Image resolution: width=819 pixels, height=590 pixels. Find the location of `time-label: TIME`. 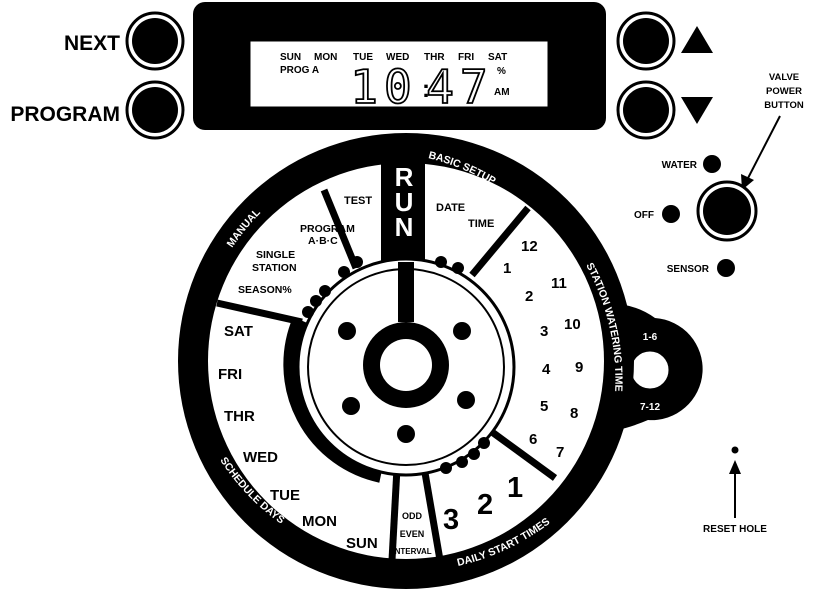

time-label: TIME is located at coordinates (481, 224).